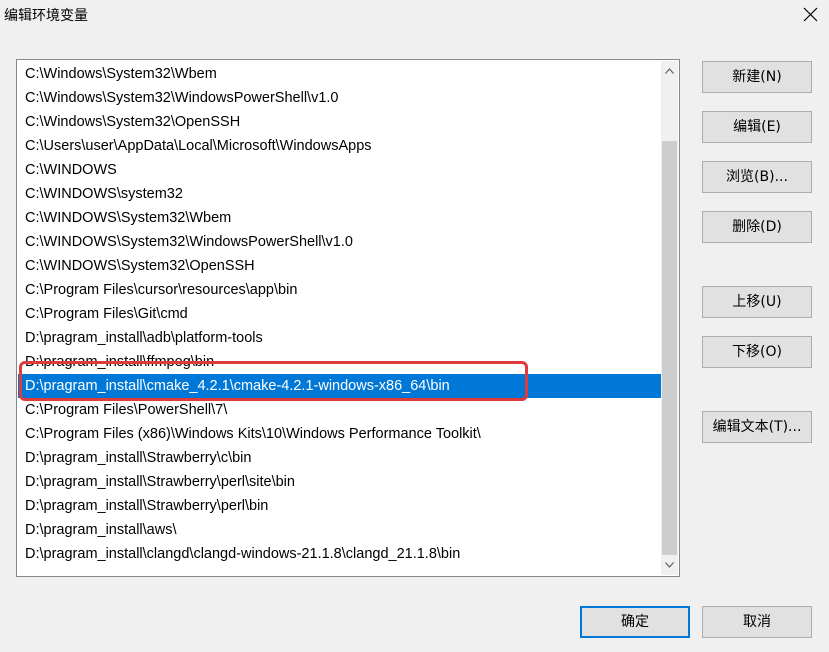  I want to click on chevron-down-icon, so click(669, 565).